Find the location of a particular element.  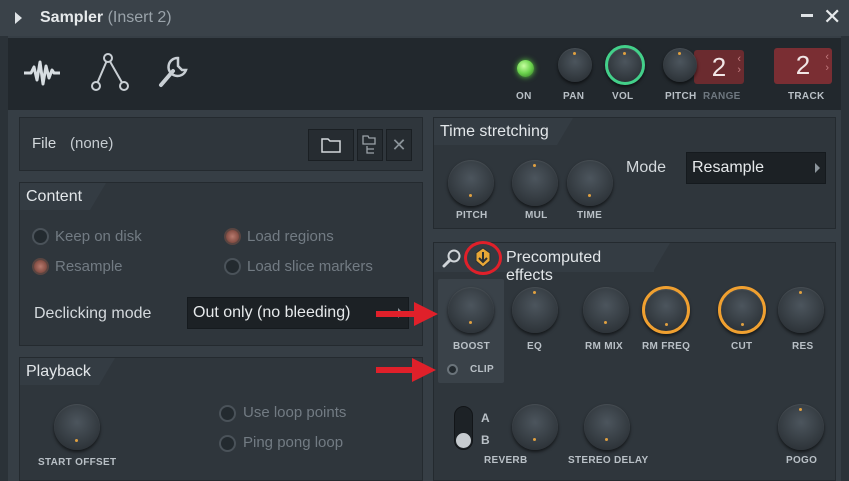

ab-toggle is located at coordinates (463, 428).